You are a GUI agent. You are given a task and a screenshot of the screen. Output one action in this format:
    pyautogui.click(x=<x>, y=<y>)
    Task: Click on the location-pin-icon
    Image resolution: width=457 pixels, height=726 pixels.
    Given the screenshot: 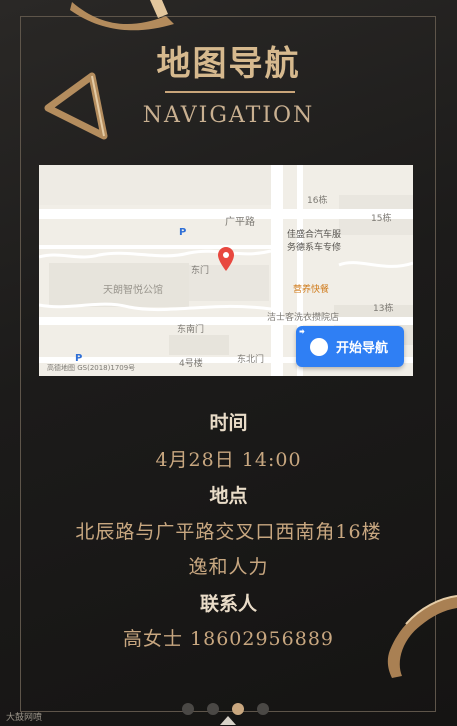 What is the action you would take?
    pyautogui.click(x=226, y=259)
    